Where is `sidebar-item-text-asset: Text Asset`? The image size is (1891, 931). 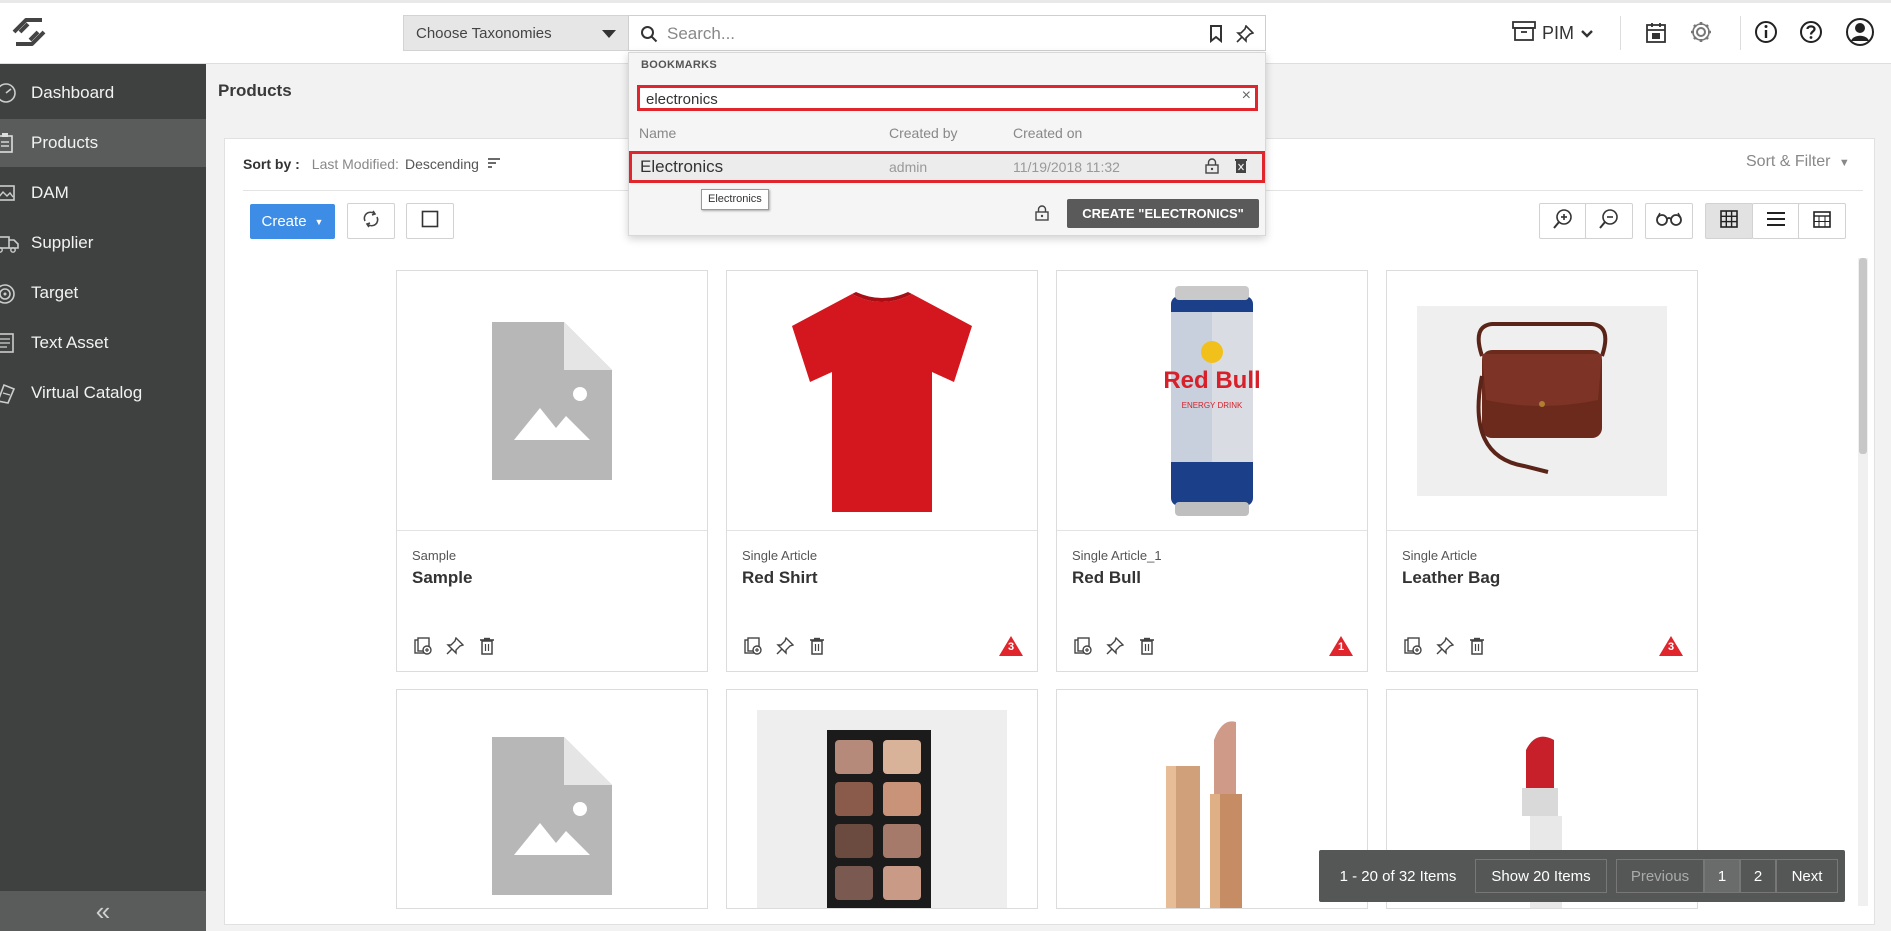
sidebar-item-text-asset: Text Asset is located at coordinates (103, 343).